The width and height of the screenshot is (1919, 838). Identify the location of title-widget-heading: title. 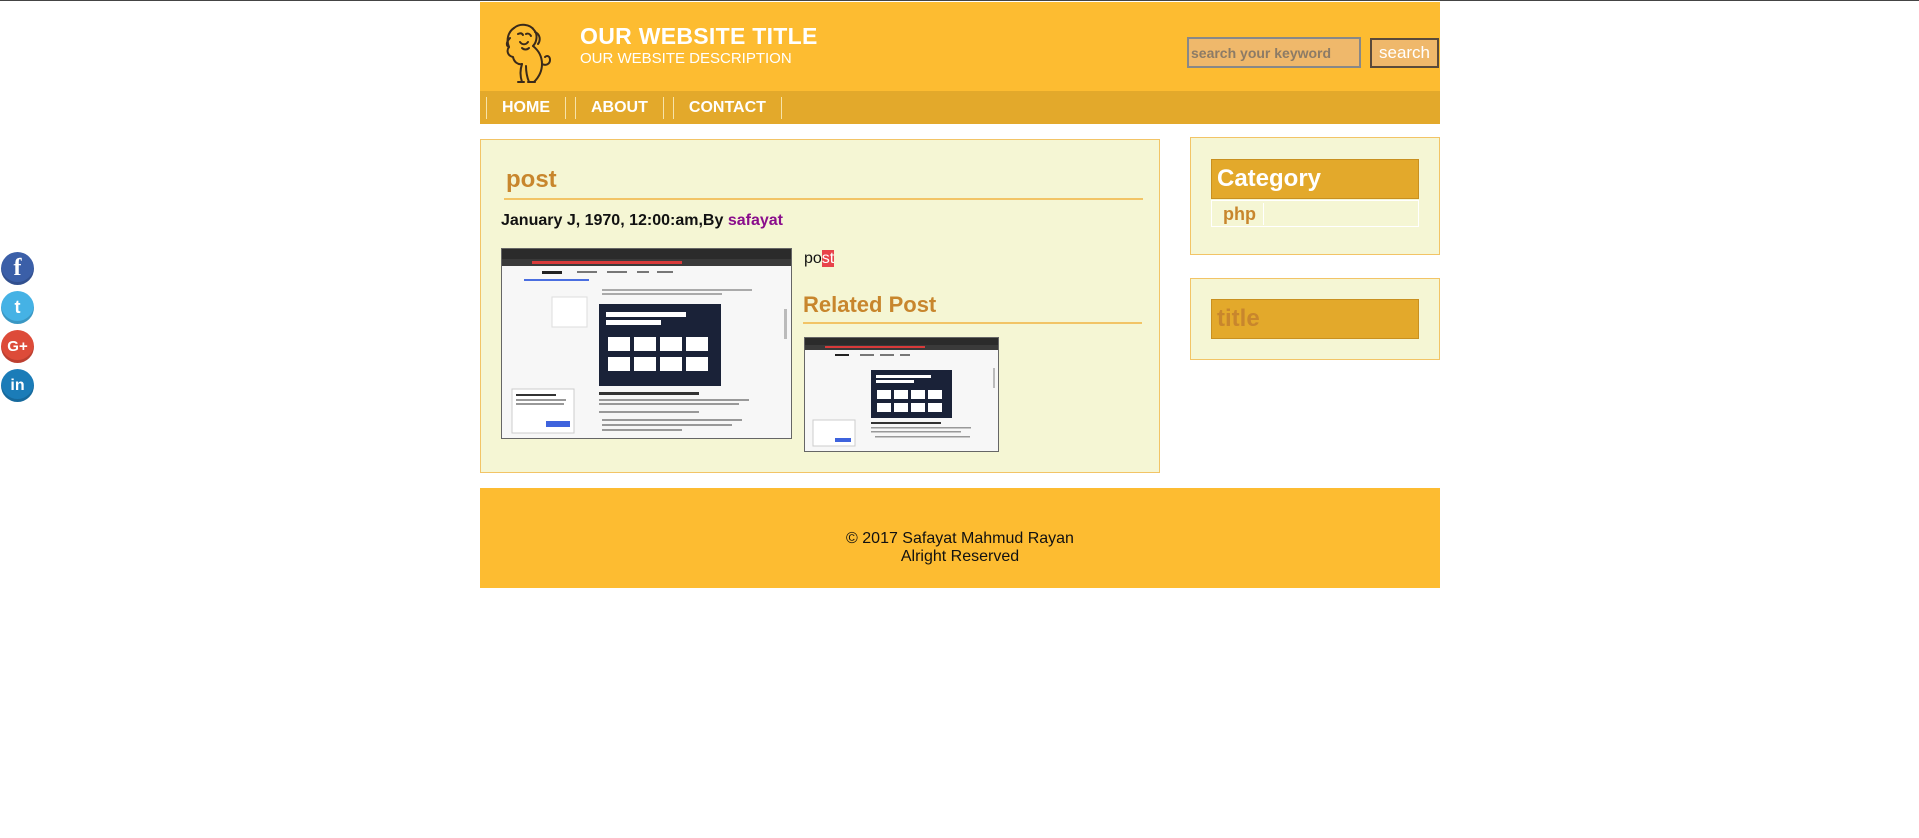
(1315, 319).